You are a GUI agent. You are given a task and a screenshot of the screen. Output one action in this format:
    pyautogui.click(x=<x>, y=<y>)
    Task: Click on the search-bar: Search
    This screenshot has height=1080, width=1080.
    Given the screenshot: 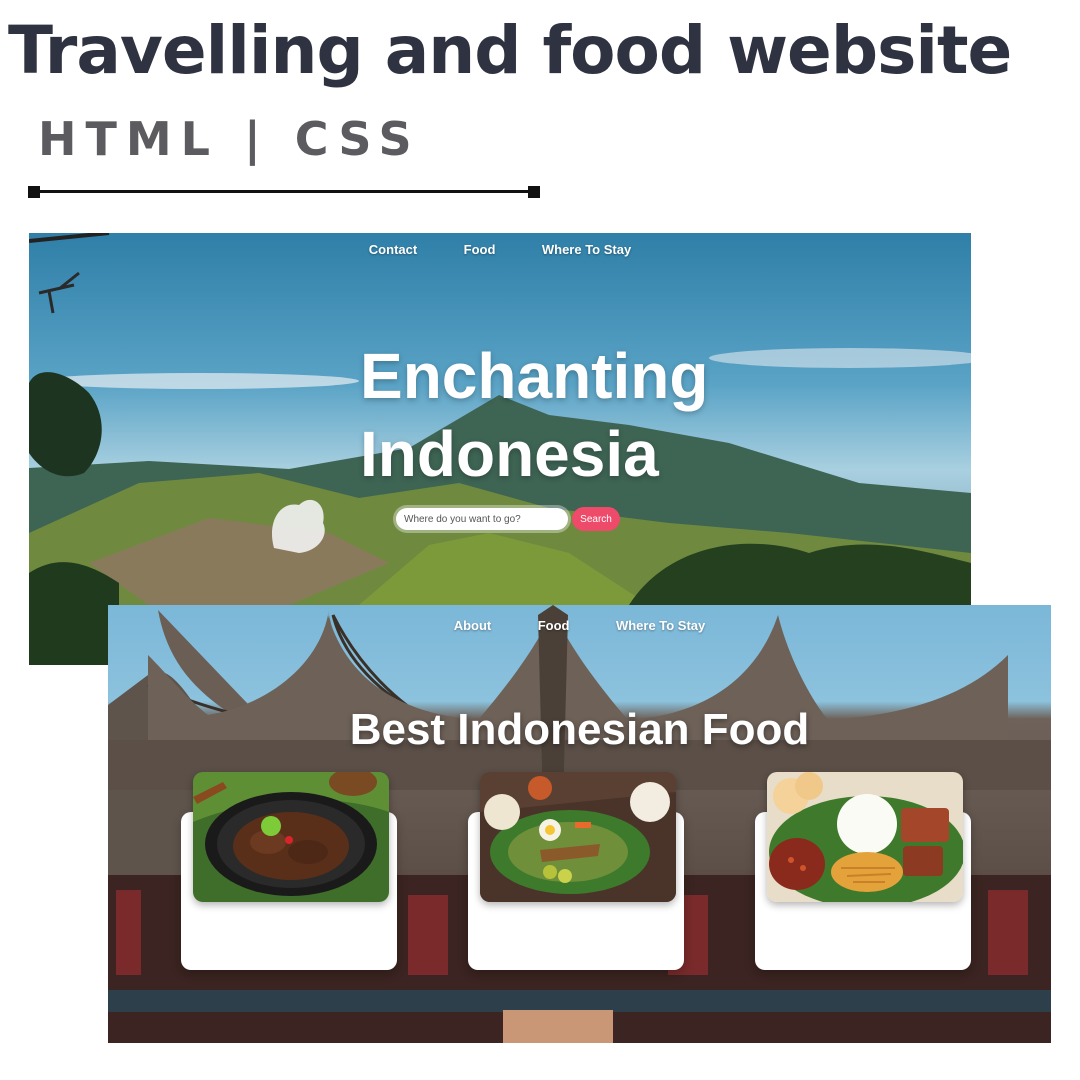 What is the action you would take?
    pyautogui.click(x=508, y=519)
    